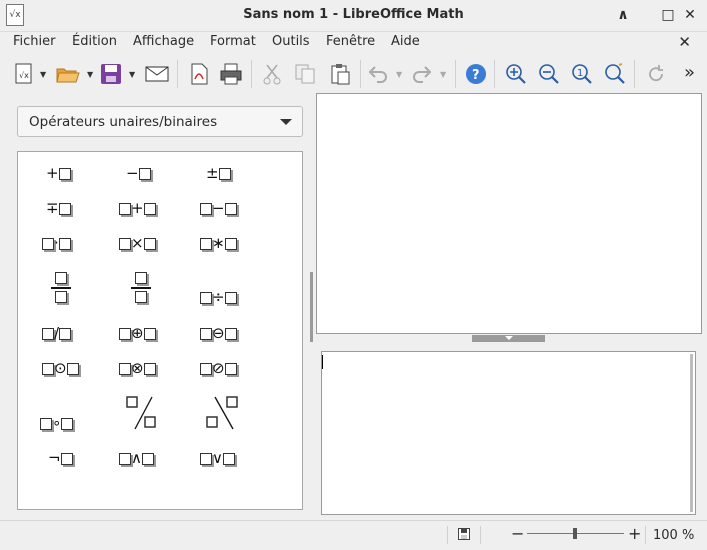 The image size is (707, 550). What do you see at coordinates (233, 41) in the screenshot?
I see `menu-format: Format` at bounding box center [233, 41].